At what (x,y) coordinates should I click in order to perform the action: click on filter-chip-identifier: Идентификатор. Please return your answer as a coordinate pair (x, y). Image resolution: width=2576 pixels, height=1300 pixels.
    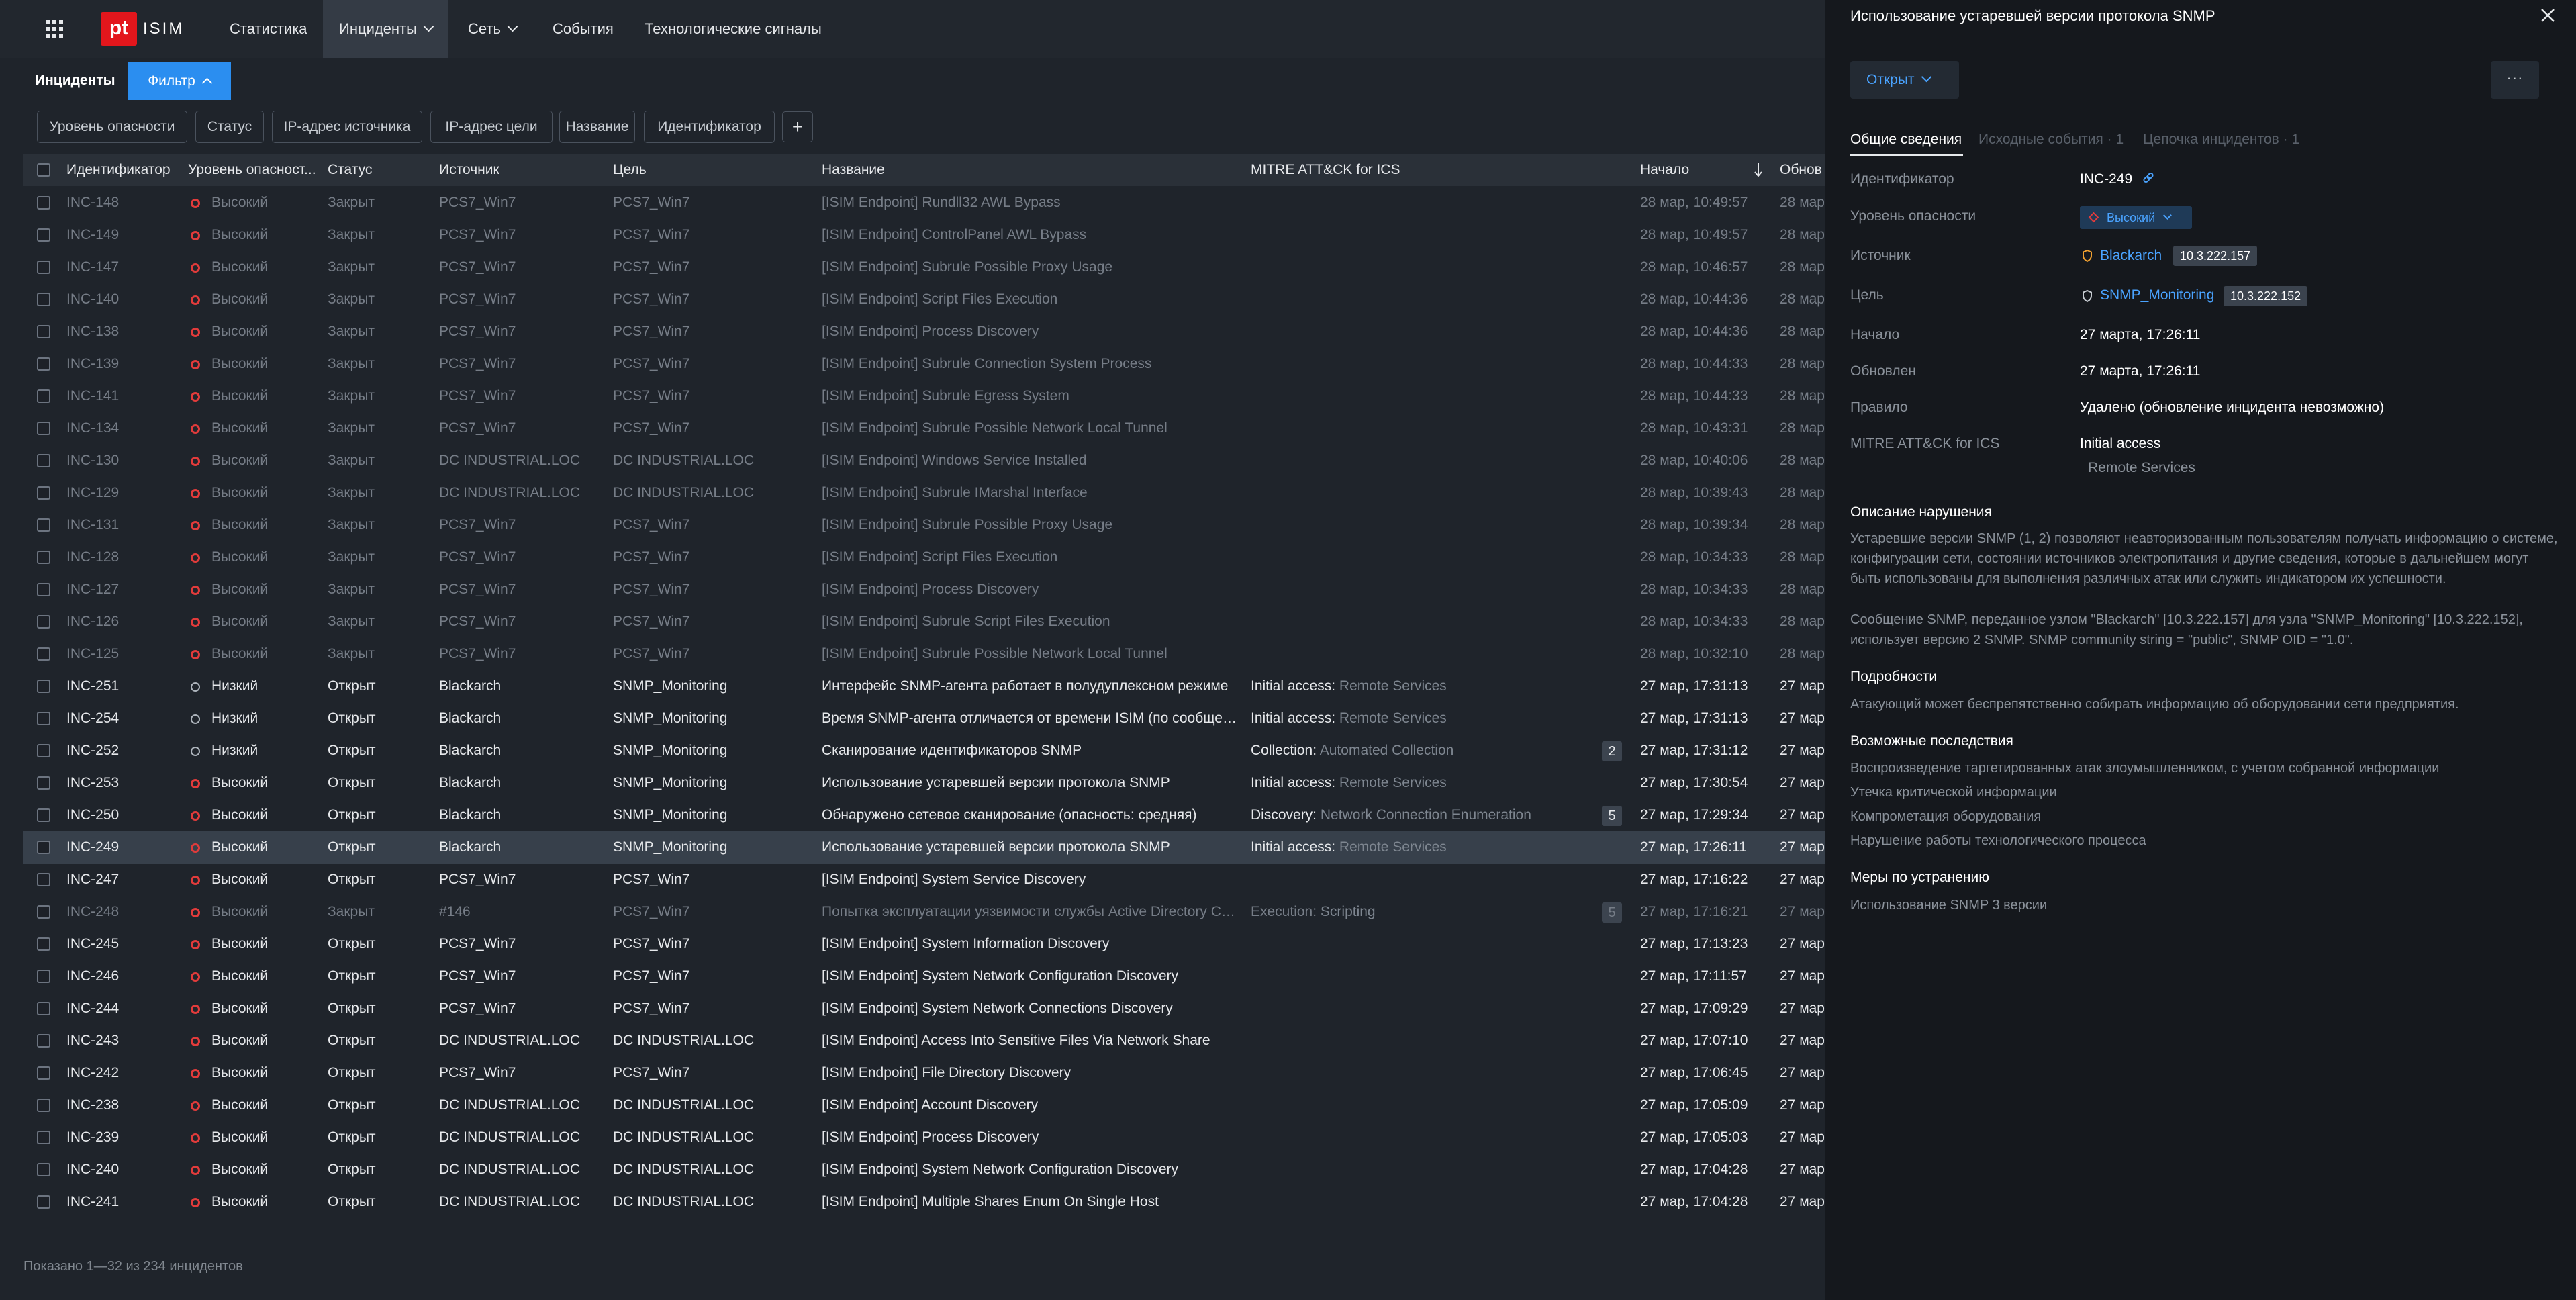
    Looking at the image, I should click on (709, 127).